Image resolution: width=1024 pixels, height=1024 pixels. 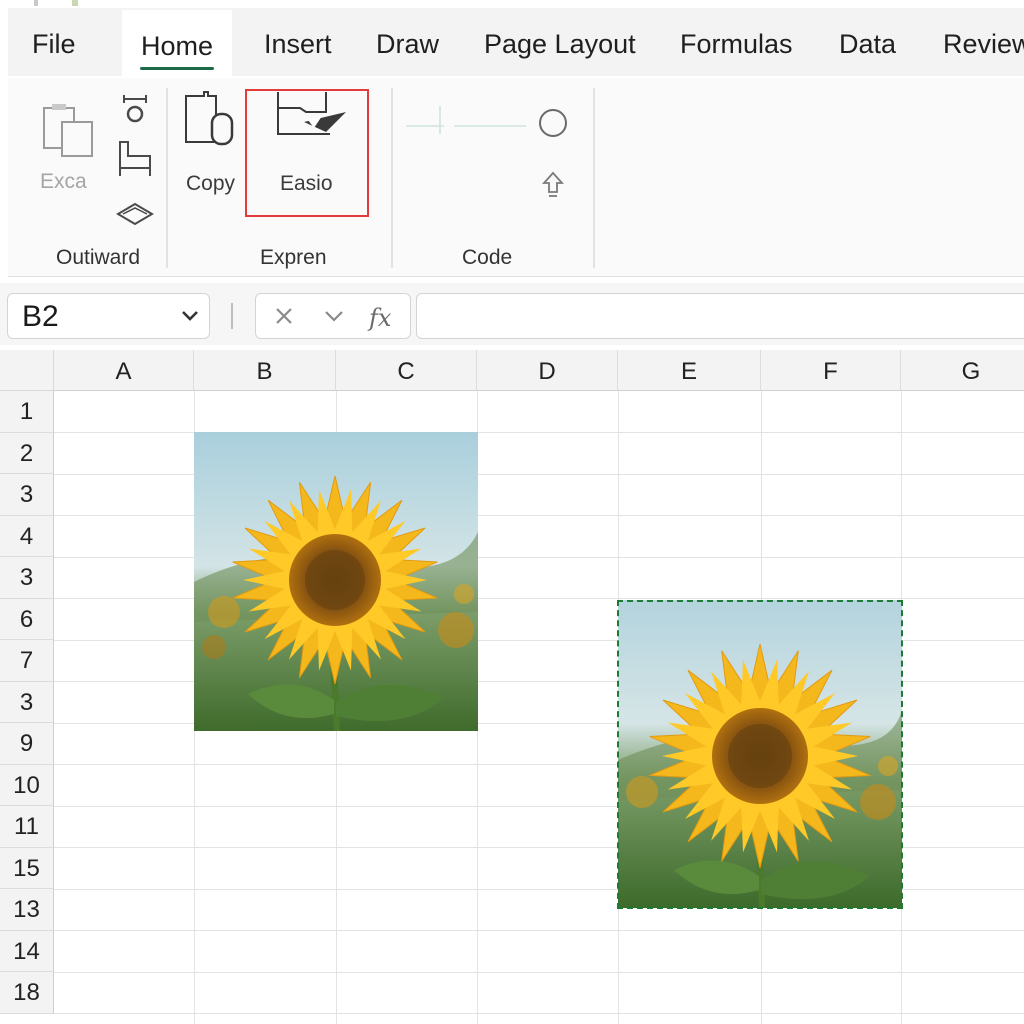 I want to click on name-box-value: B2, so click(x=40, y=316).